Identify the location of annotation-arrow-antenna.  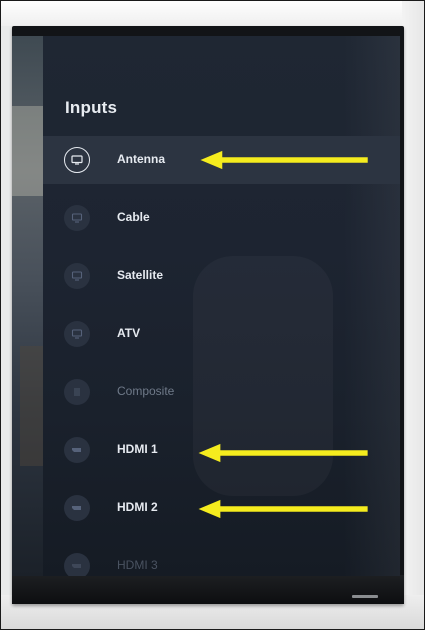
(284, 160).